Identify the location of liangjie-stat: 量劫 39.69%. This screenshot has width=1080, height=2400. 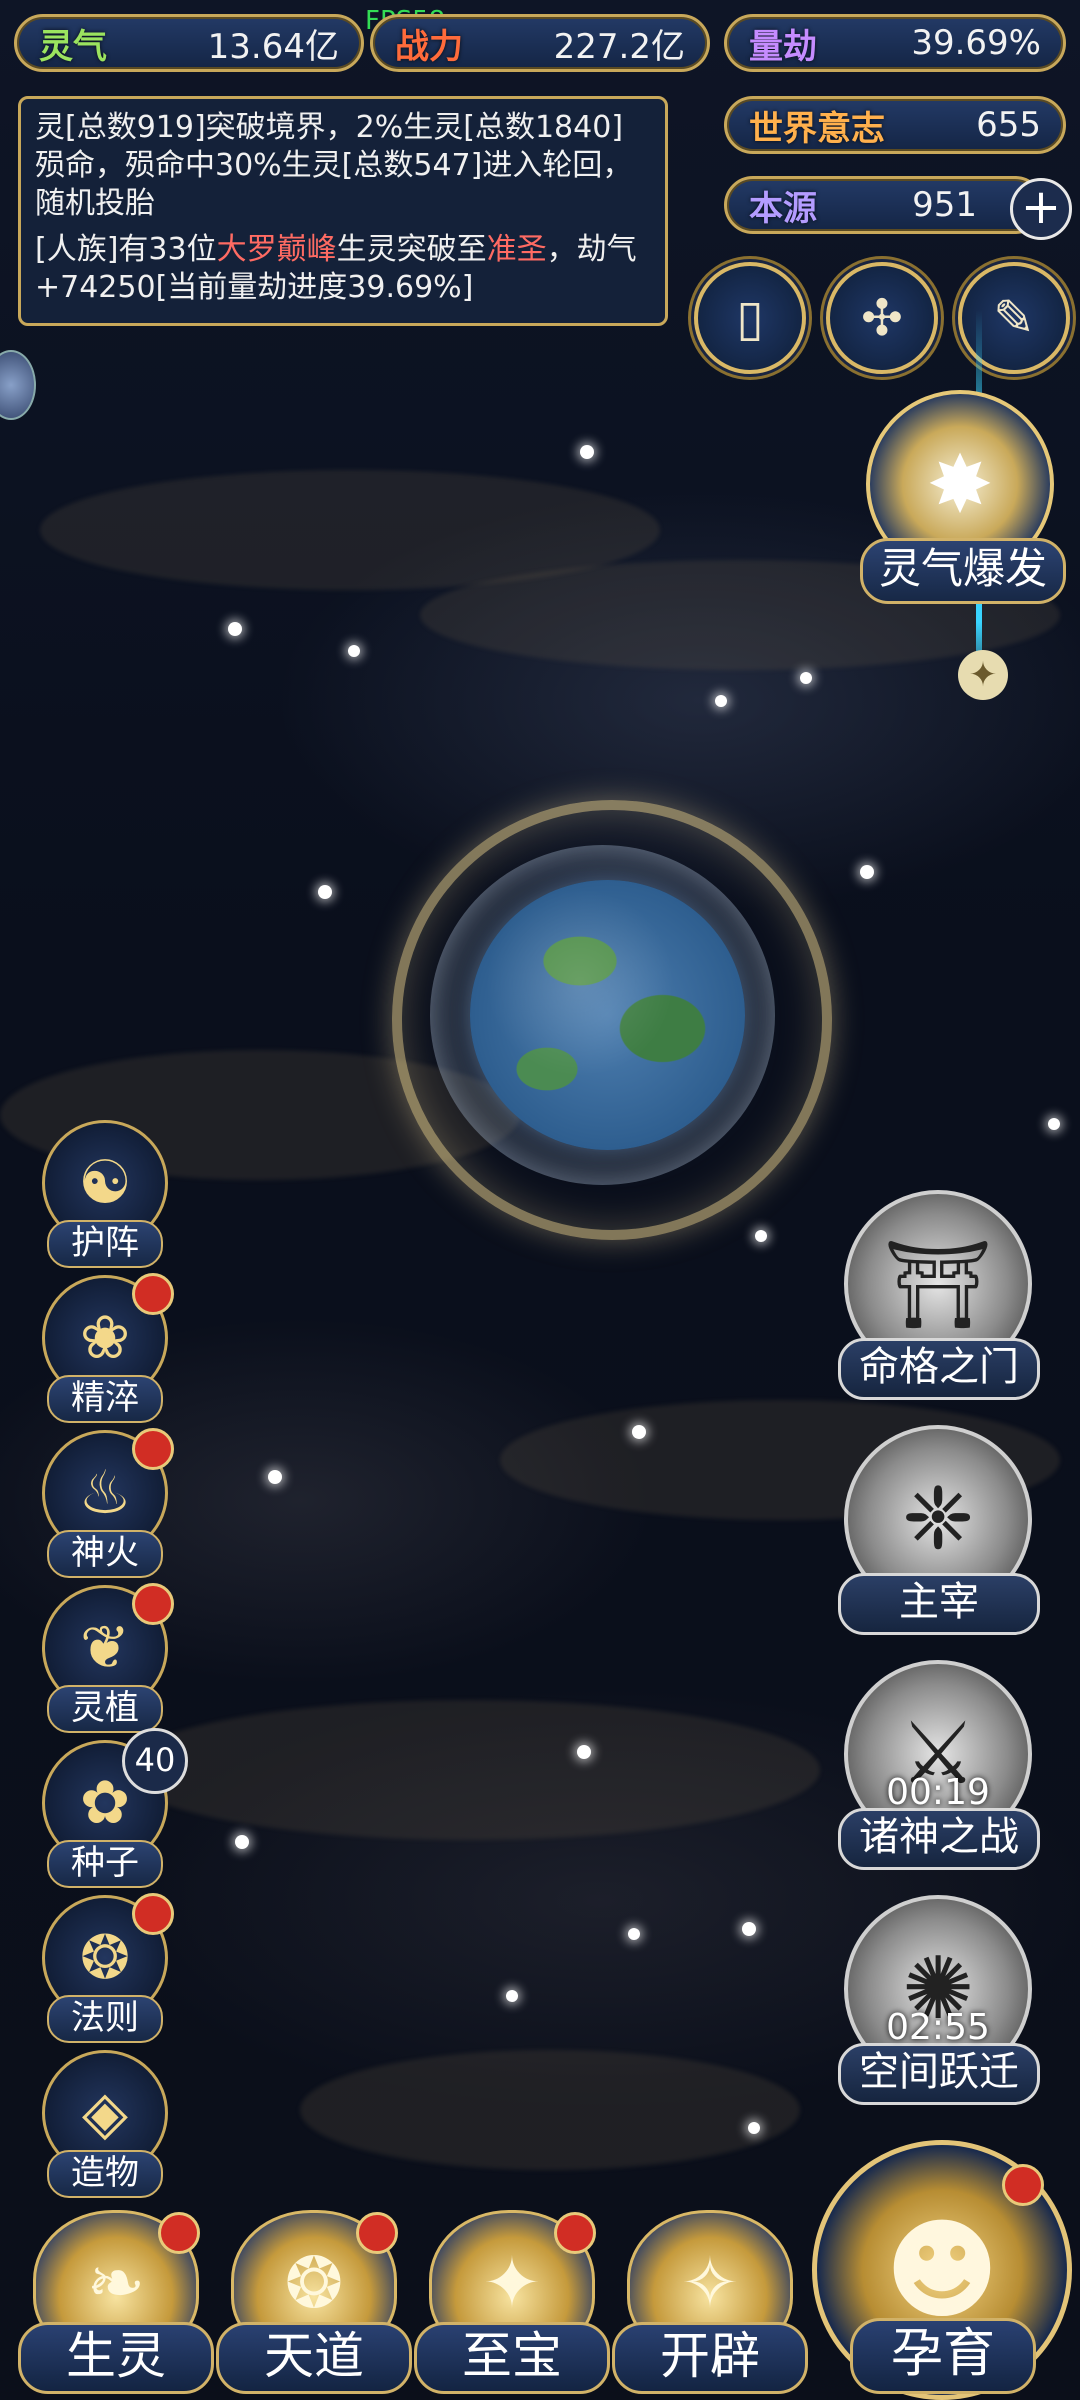
(895, 43).